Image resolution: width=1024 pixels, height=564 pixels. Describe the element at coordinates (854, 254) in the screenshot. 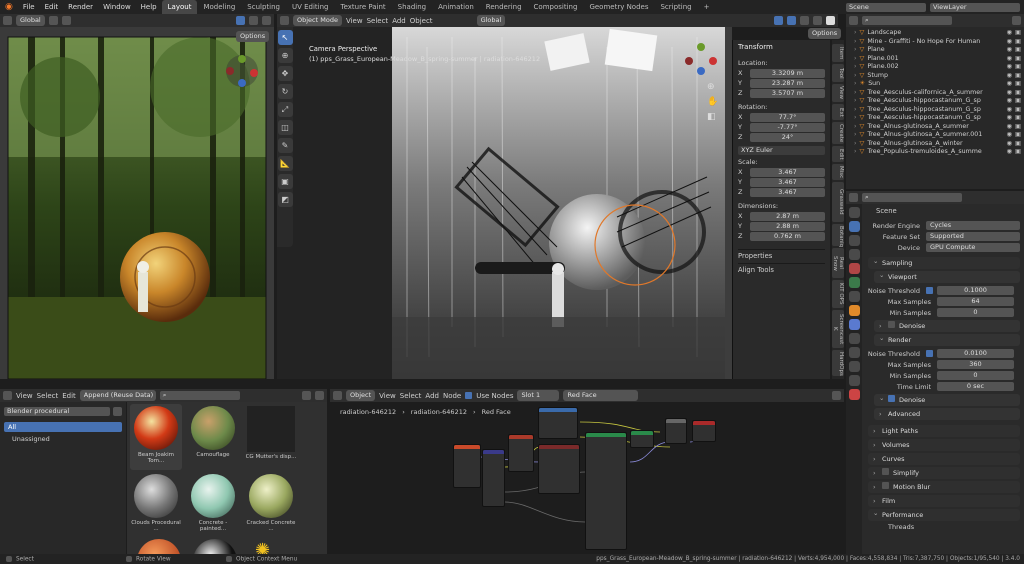

I see `view-layer-tab-icon` at that location.